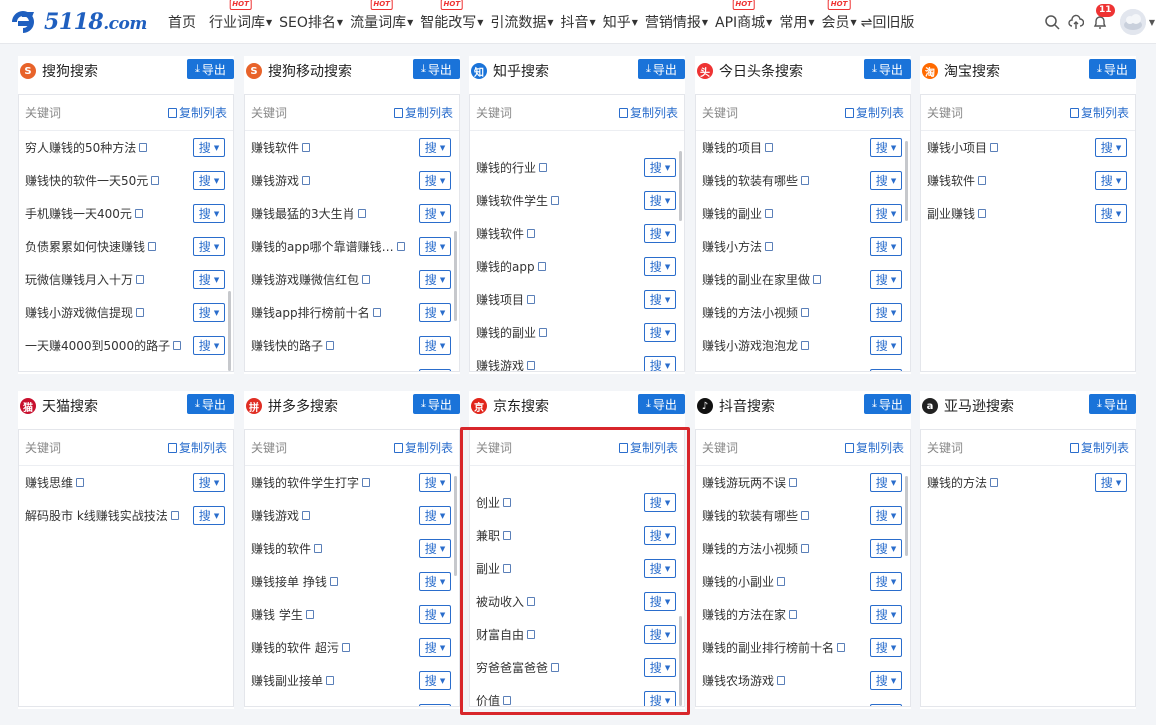  Describe the element at coordinates (511, 266) in the screenshot. I see `keyword-term: 赚钱的app` at that location.